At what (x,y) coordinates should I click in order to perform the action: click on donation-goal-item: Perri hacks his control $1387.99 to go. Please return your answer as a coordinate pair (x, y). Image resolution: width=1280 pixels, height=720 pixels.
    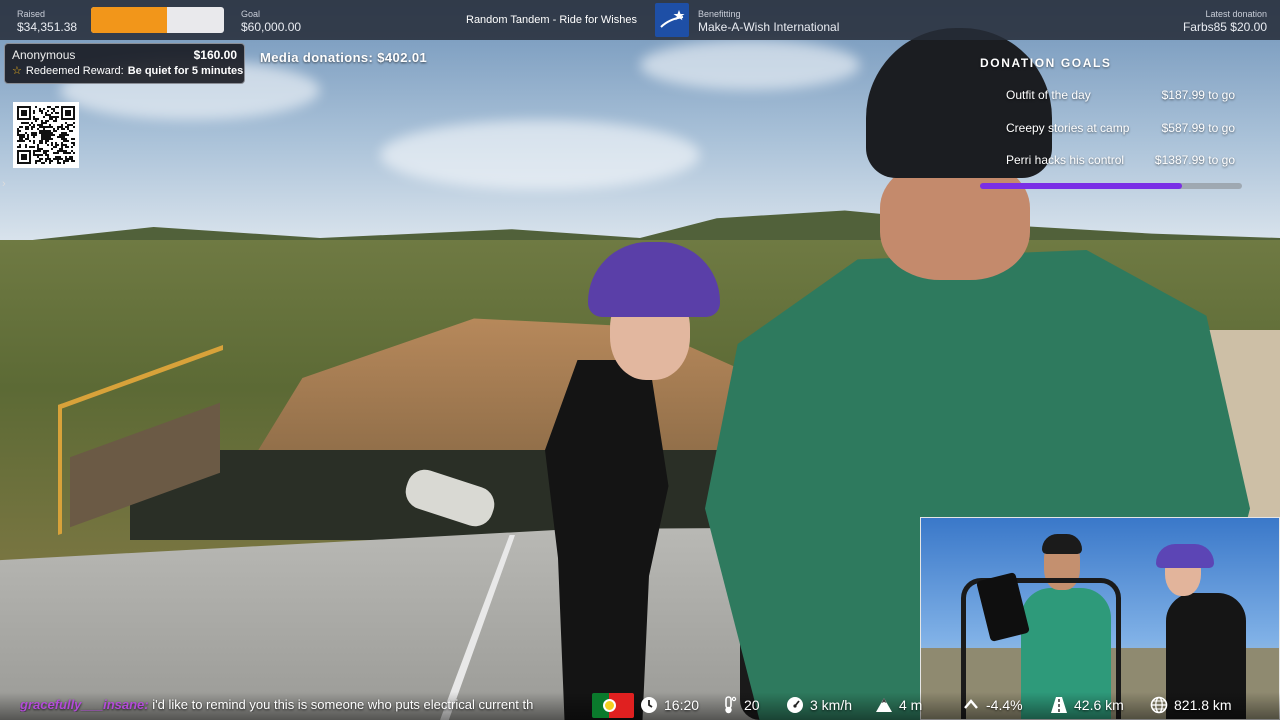
    Looking at the image, I should click on (1120, 160).